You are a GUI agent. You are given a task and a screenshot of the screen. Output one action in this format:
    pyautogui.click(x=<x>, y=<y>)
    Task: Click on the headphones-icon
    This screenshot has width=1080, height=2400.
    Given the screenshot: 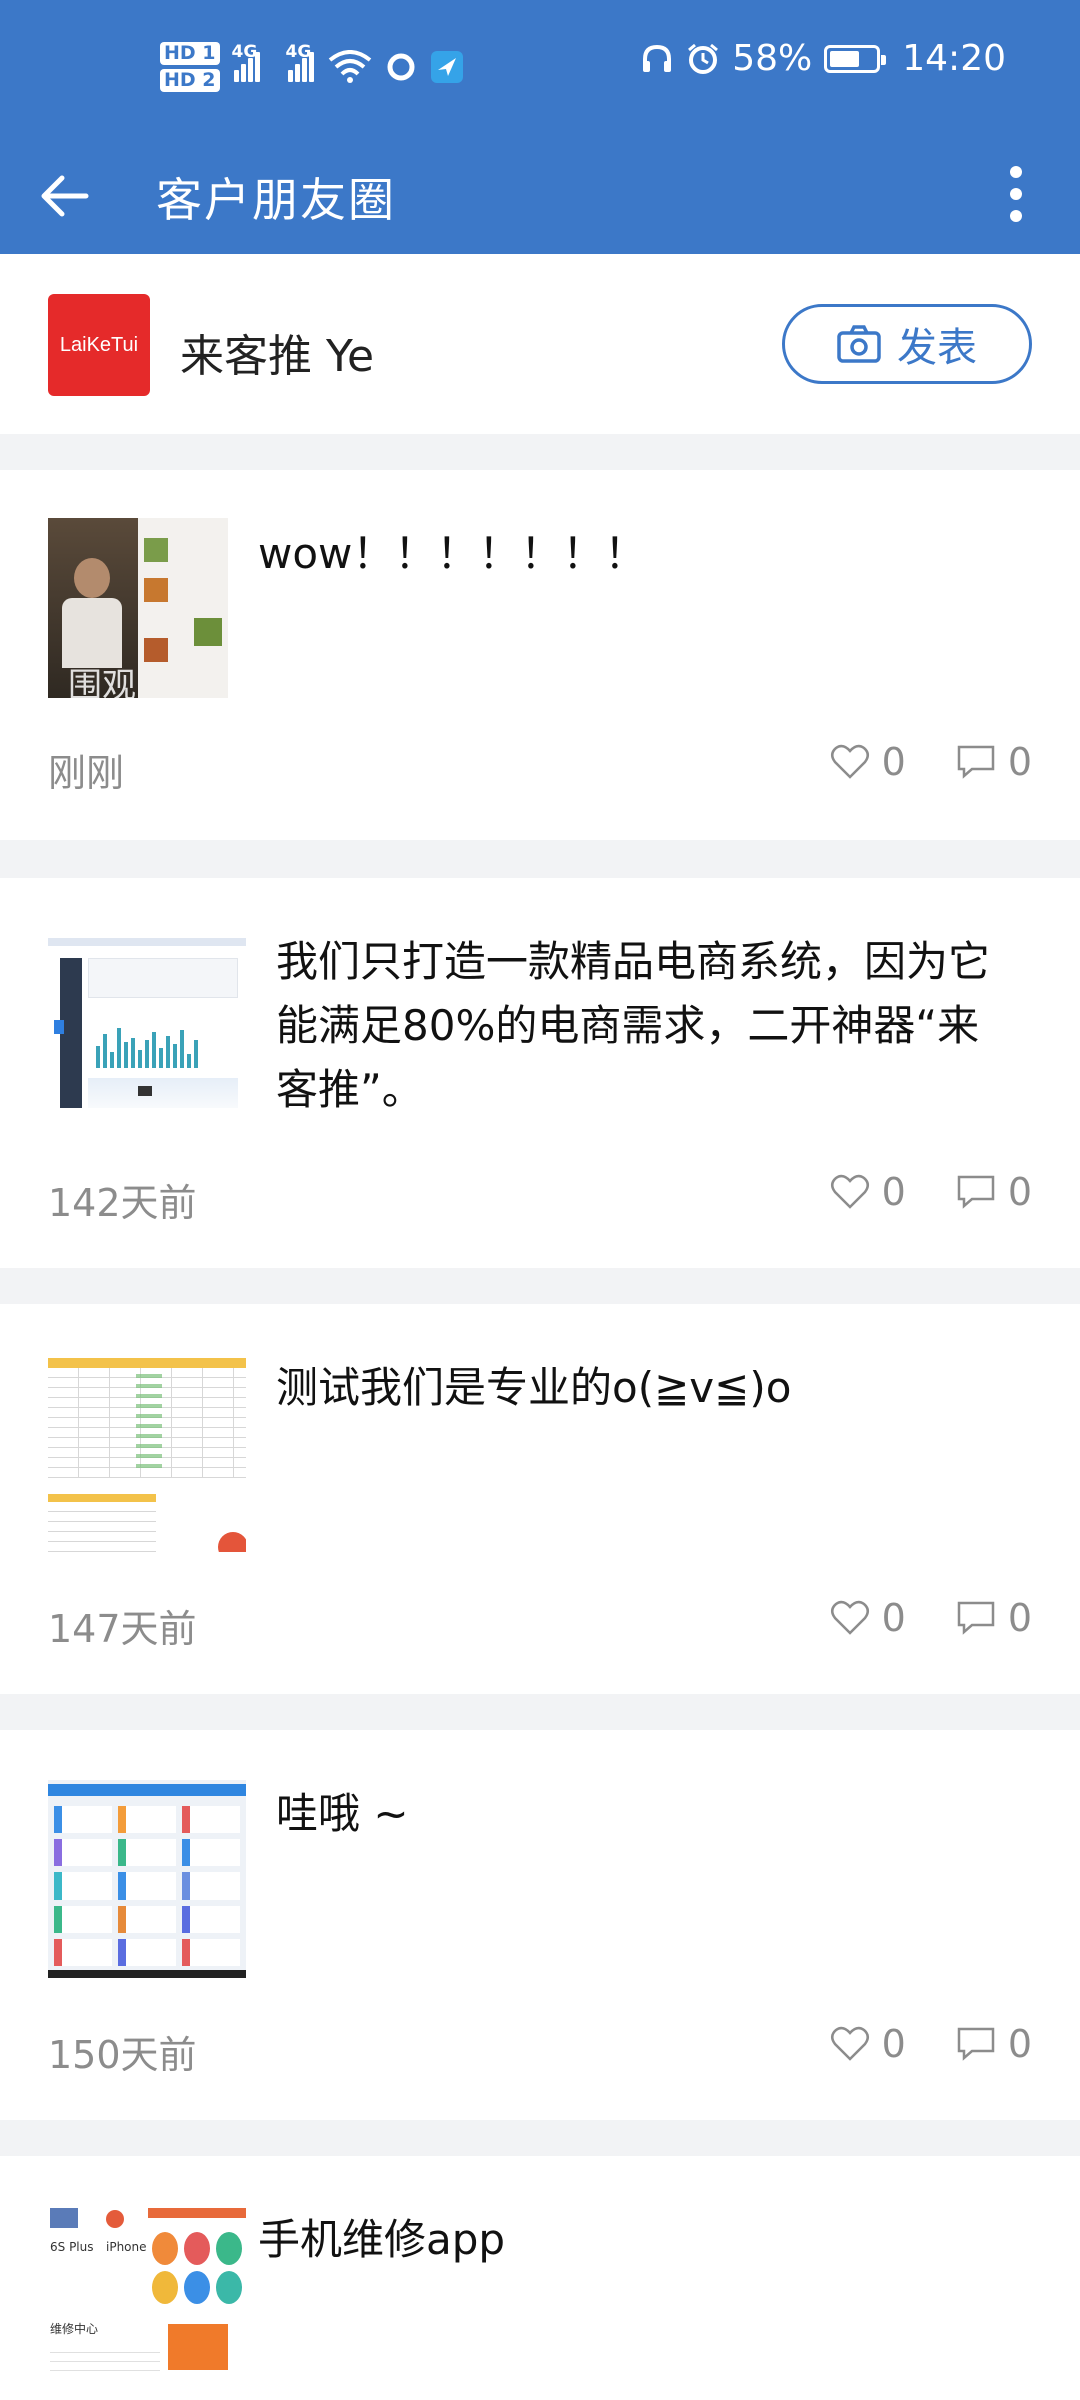 What is the action you would take?
    pyautogui.click(x=657, y=58)
    